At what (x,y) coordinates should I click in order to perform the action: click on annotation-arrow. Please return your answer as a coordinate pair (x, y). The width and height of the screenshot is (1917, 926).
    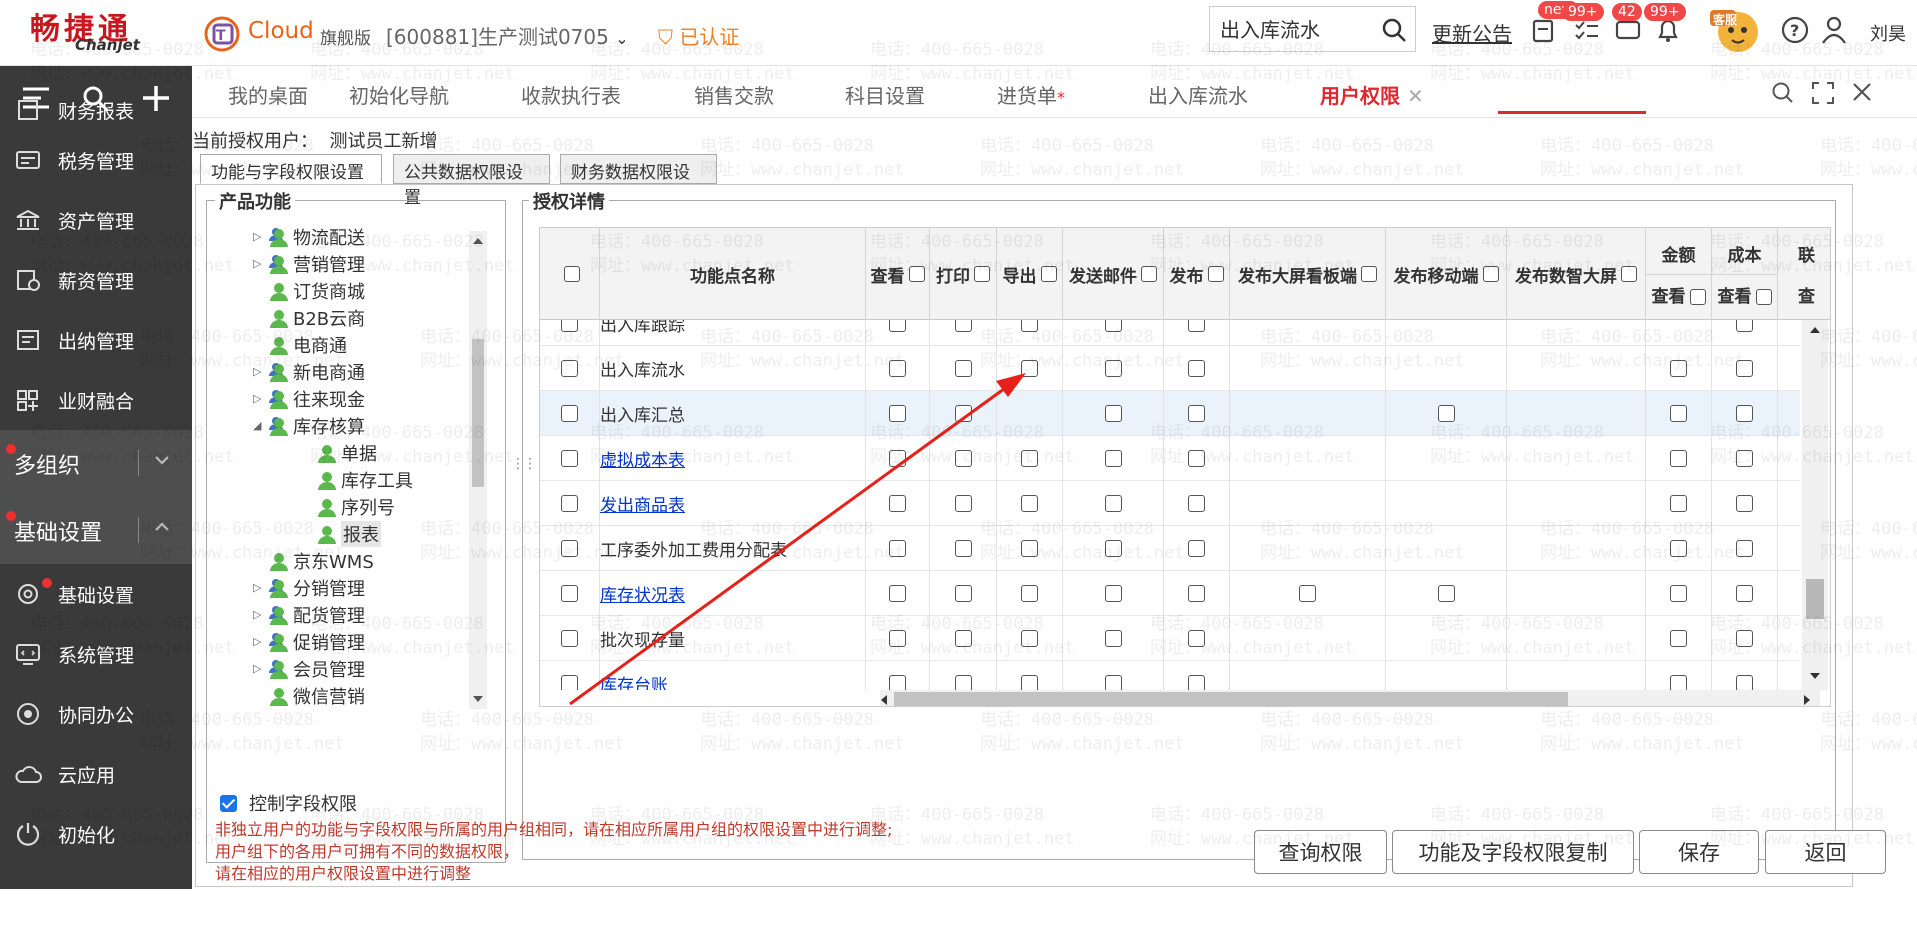
    Looking at the image, I should click on (797, 539).